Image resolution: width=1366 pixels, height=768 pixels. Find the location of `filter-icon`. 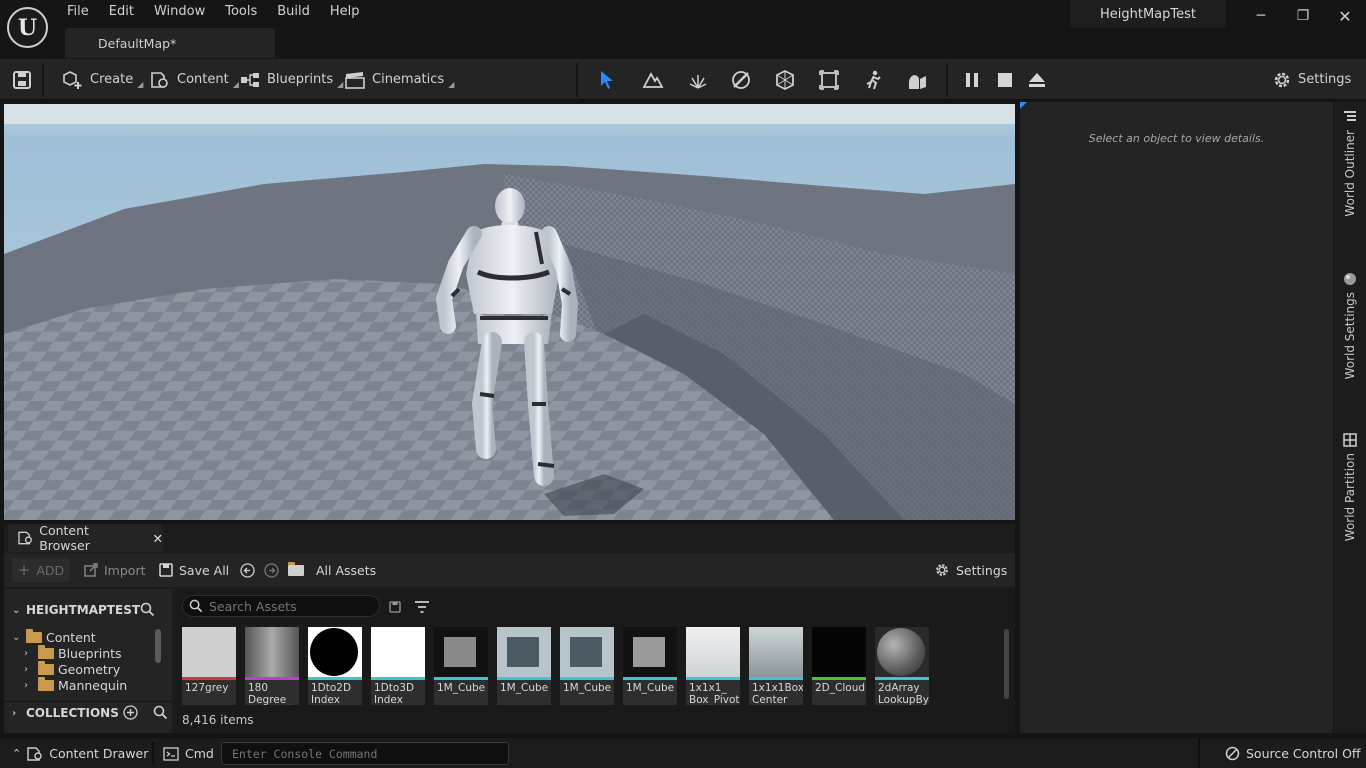

filter-icon is located at coordinates (422, 607).